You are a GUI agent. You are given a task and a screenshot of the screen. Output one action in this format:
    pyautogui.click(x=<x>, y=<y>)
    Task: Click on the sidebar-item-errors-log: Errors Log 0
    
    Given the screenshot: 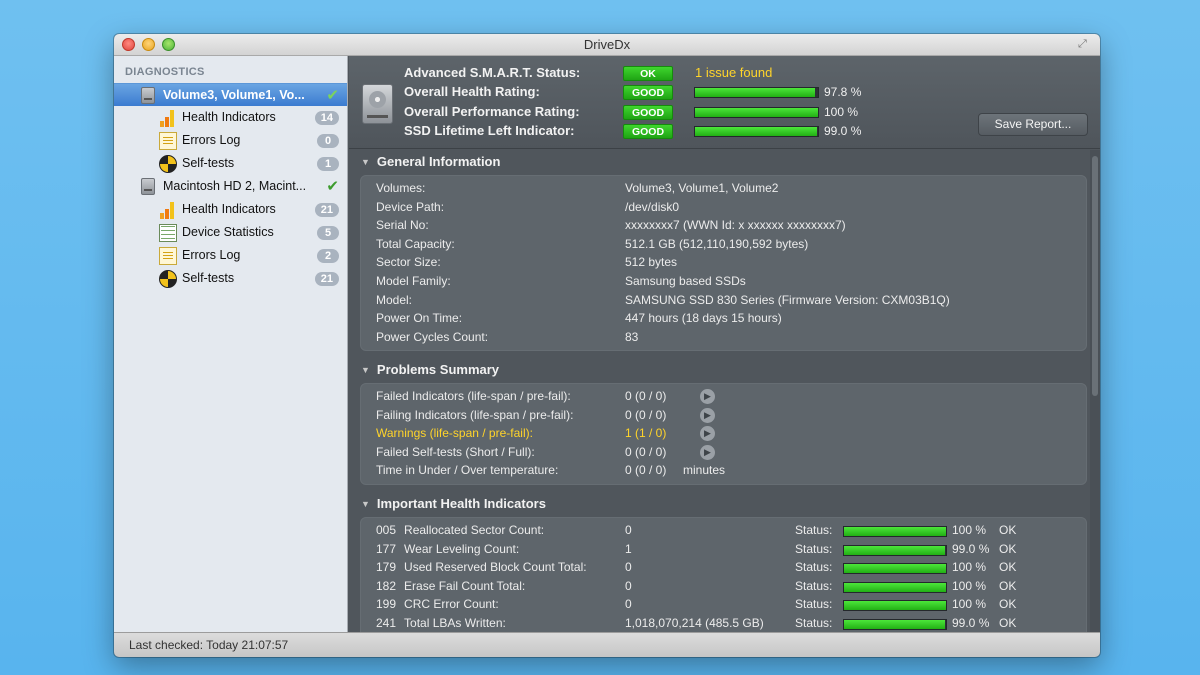 What is the action you would take?
    pyautogui.click(x=230, y=140)
    